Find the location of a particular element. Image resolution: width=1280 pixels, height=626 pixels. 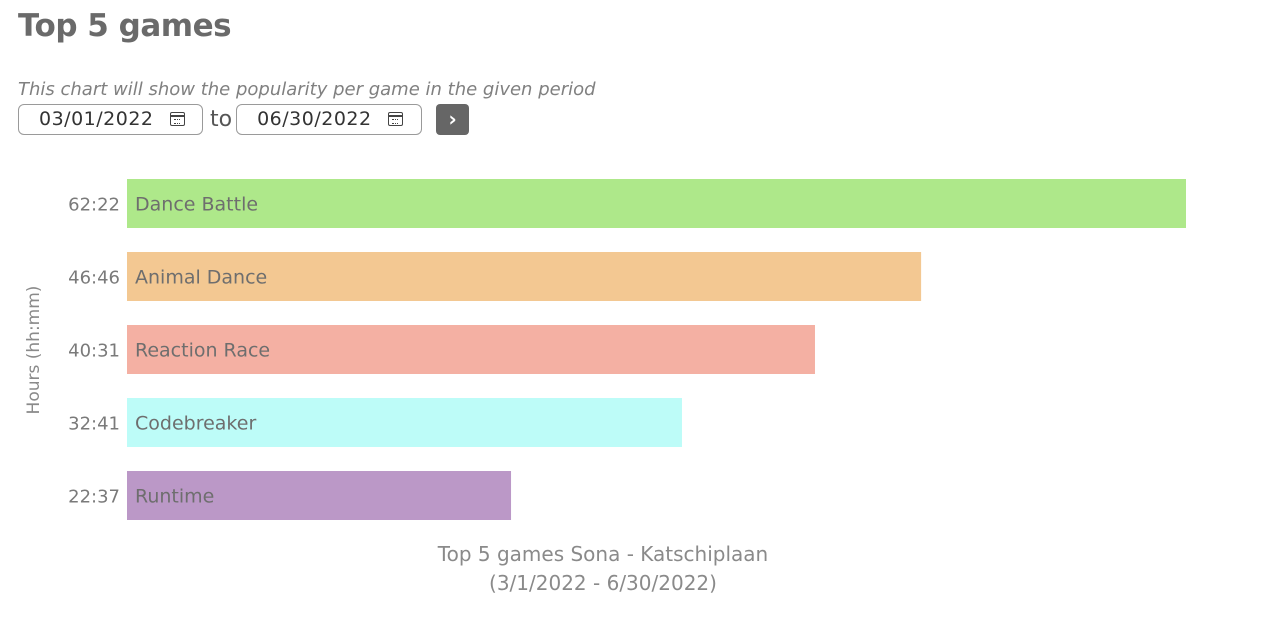

y-tick-label: 46:46 is located at coordinates (94, 278).